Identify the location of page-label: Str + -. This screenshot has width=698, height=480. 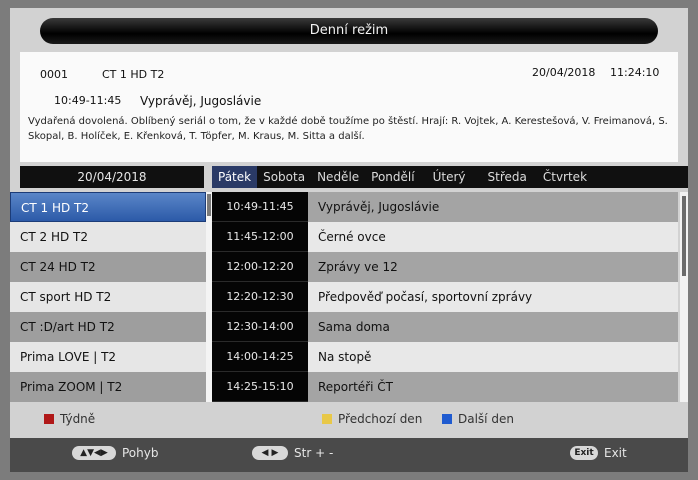
(314, 453).